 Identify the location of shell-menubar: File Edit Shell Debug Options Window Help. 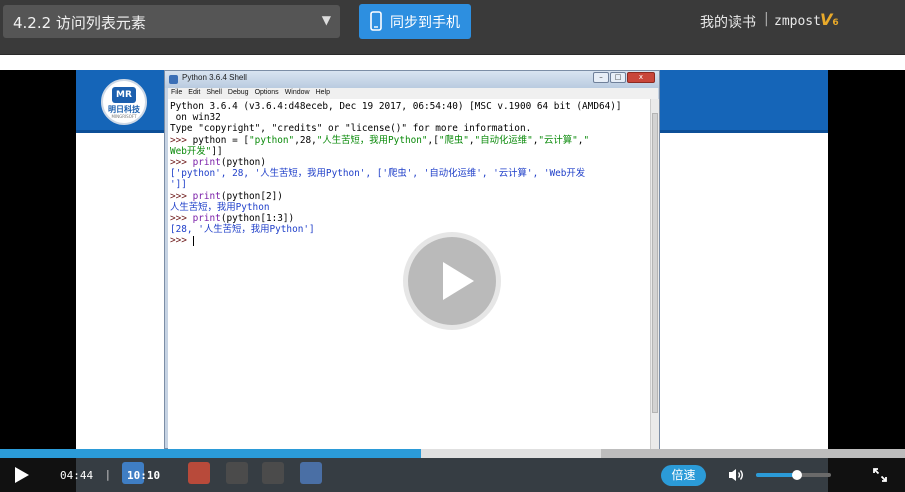
(413, 93).